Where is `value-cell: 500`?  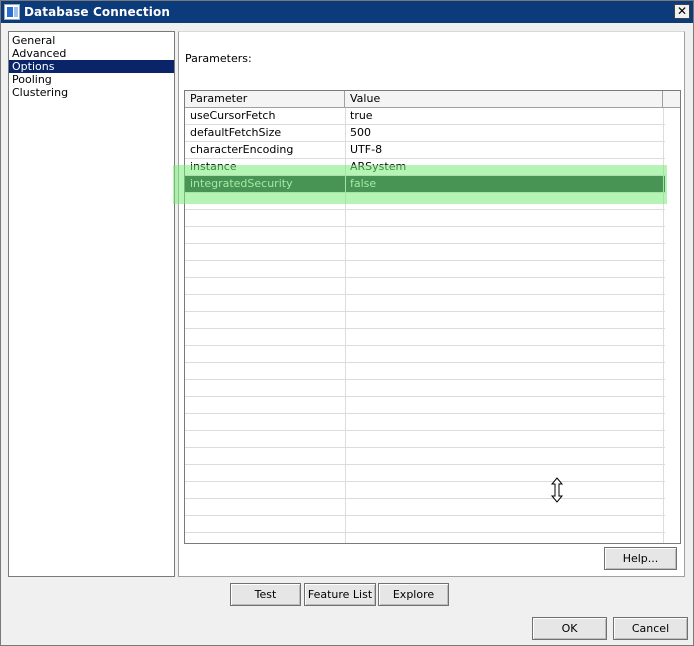 value-cell: 500 is located at coordinates (504, 133).